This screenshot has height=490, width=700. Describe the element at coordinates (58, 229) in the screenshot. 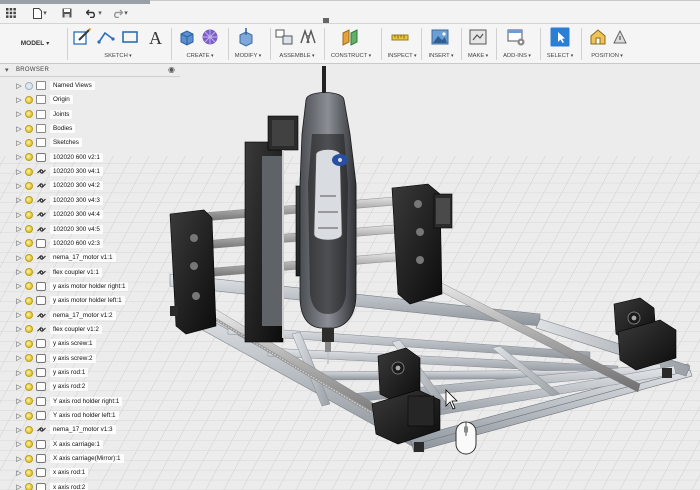

I see `browser-node: ▷ 102020 300 v4:5` at that location.